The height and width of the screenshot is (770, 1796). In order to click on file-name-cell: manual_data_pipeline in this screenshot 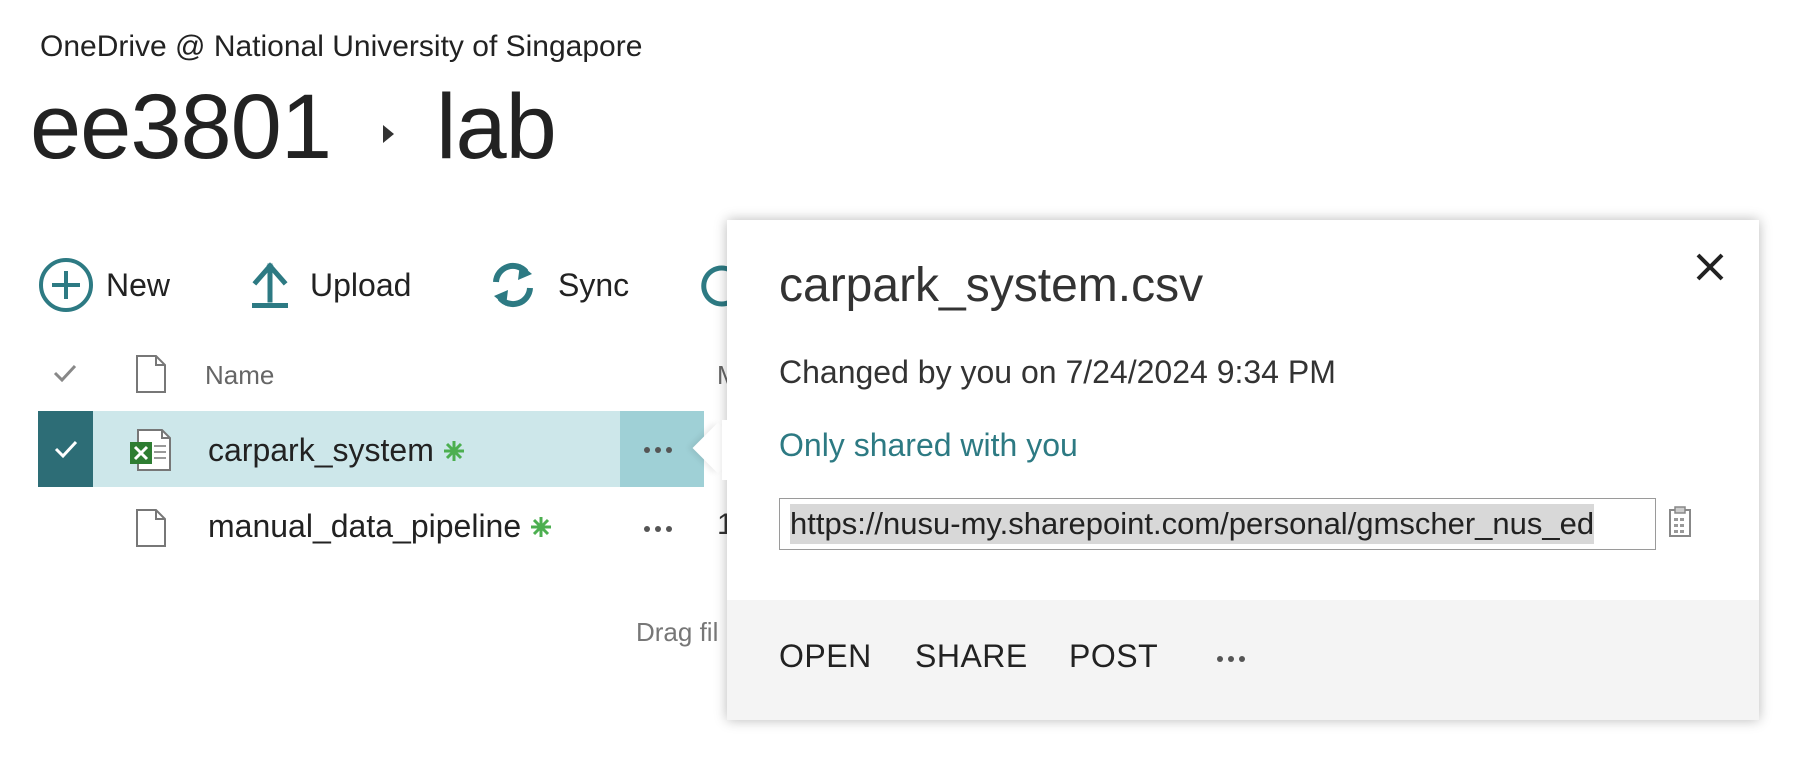, I will do `click(380, 526)`.